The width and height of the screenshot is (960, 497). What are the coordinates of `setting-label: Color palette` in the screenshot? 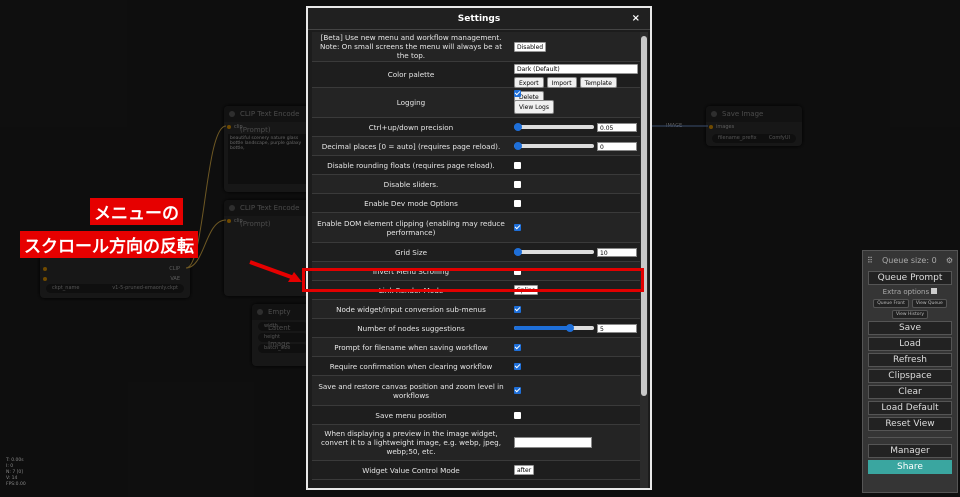 It's located at (411, 74).